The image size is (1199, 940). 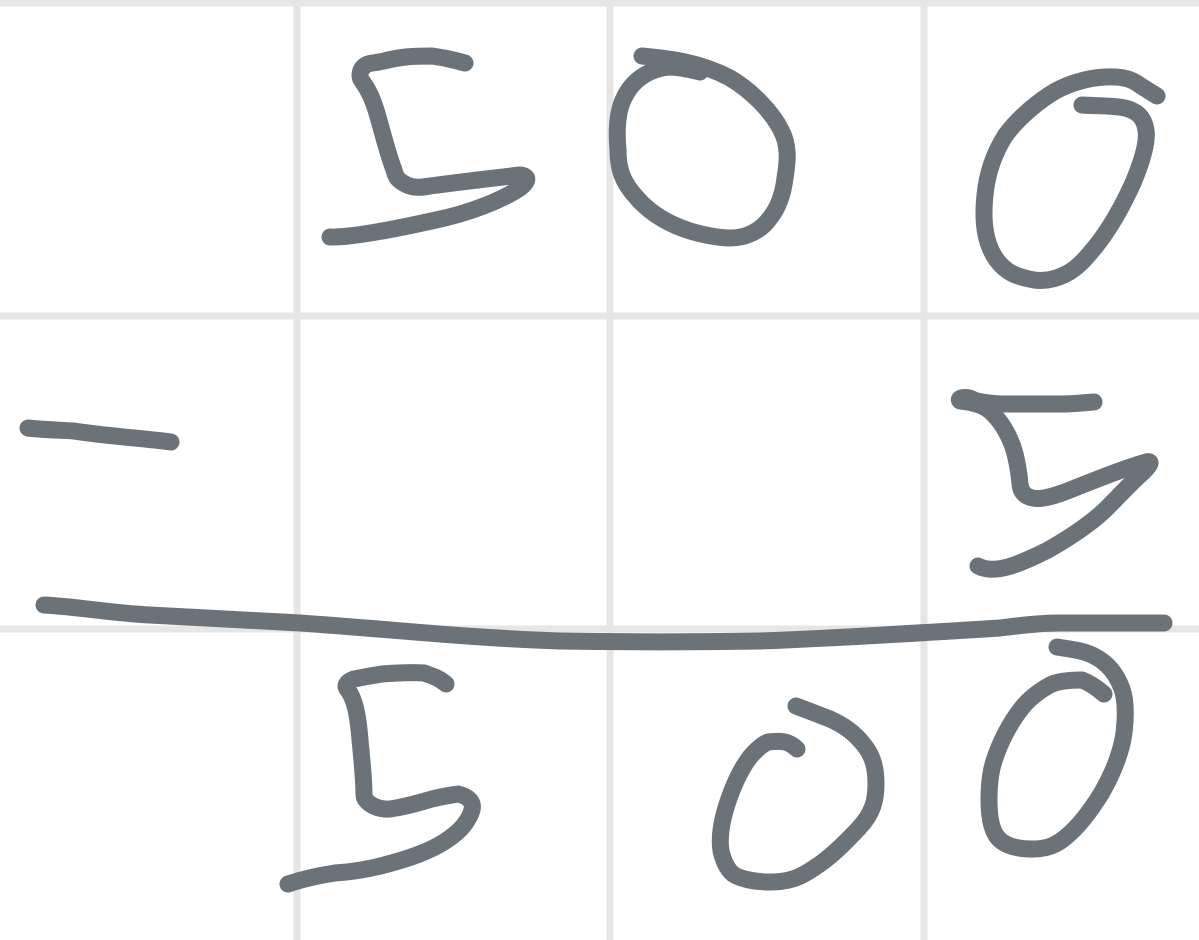 I want to click on digit-5-subtrahend, so click(x=1054, y=483).